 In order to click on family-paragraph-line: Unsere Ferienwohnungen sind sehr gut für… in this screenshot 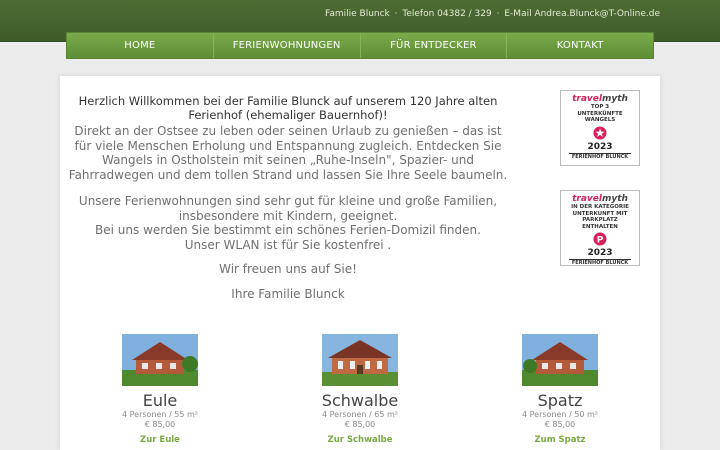, I will do `click(288, 208)`.